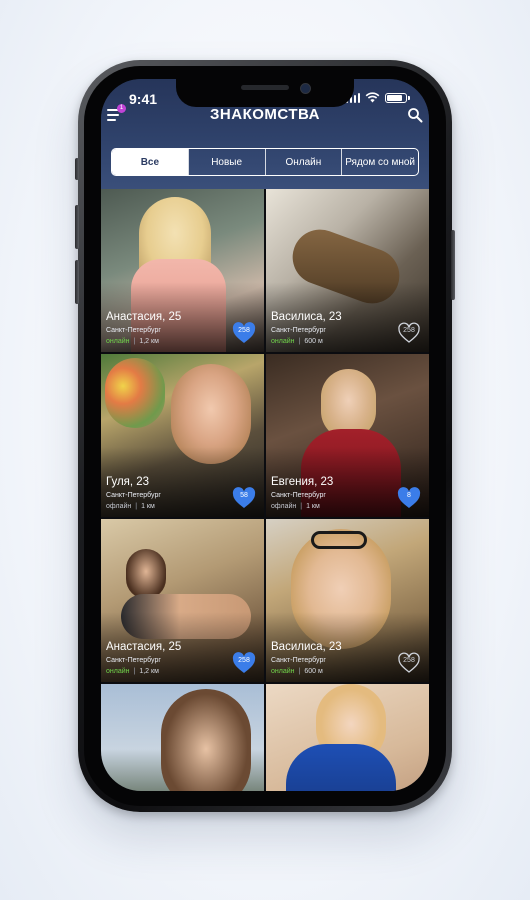 The height and width of the screenshot is (900, 530). I want to click on status-icons, so click(377, 97).